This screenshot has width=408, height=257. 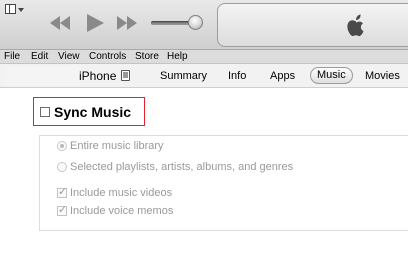 I want to click on menu-controls: Controls, so click(x=107, y=57).